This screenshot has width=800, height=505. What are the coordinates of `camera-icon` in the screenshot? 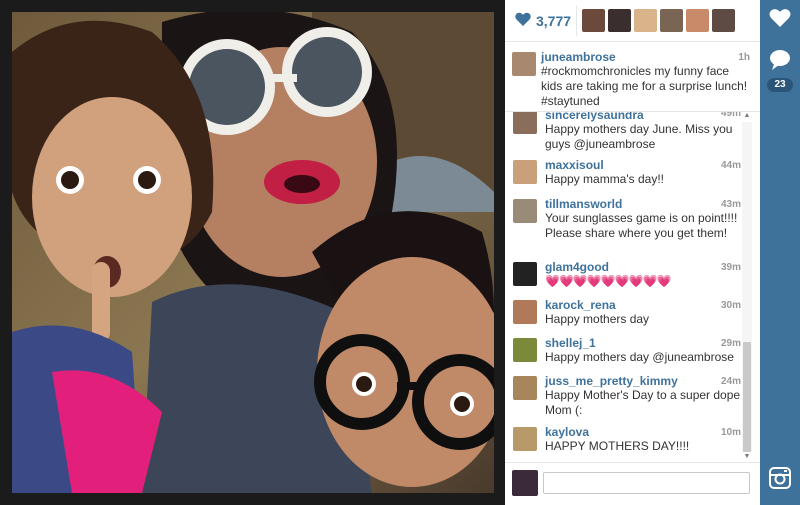 It's located at (780, 480).